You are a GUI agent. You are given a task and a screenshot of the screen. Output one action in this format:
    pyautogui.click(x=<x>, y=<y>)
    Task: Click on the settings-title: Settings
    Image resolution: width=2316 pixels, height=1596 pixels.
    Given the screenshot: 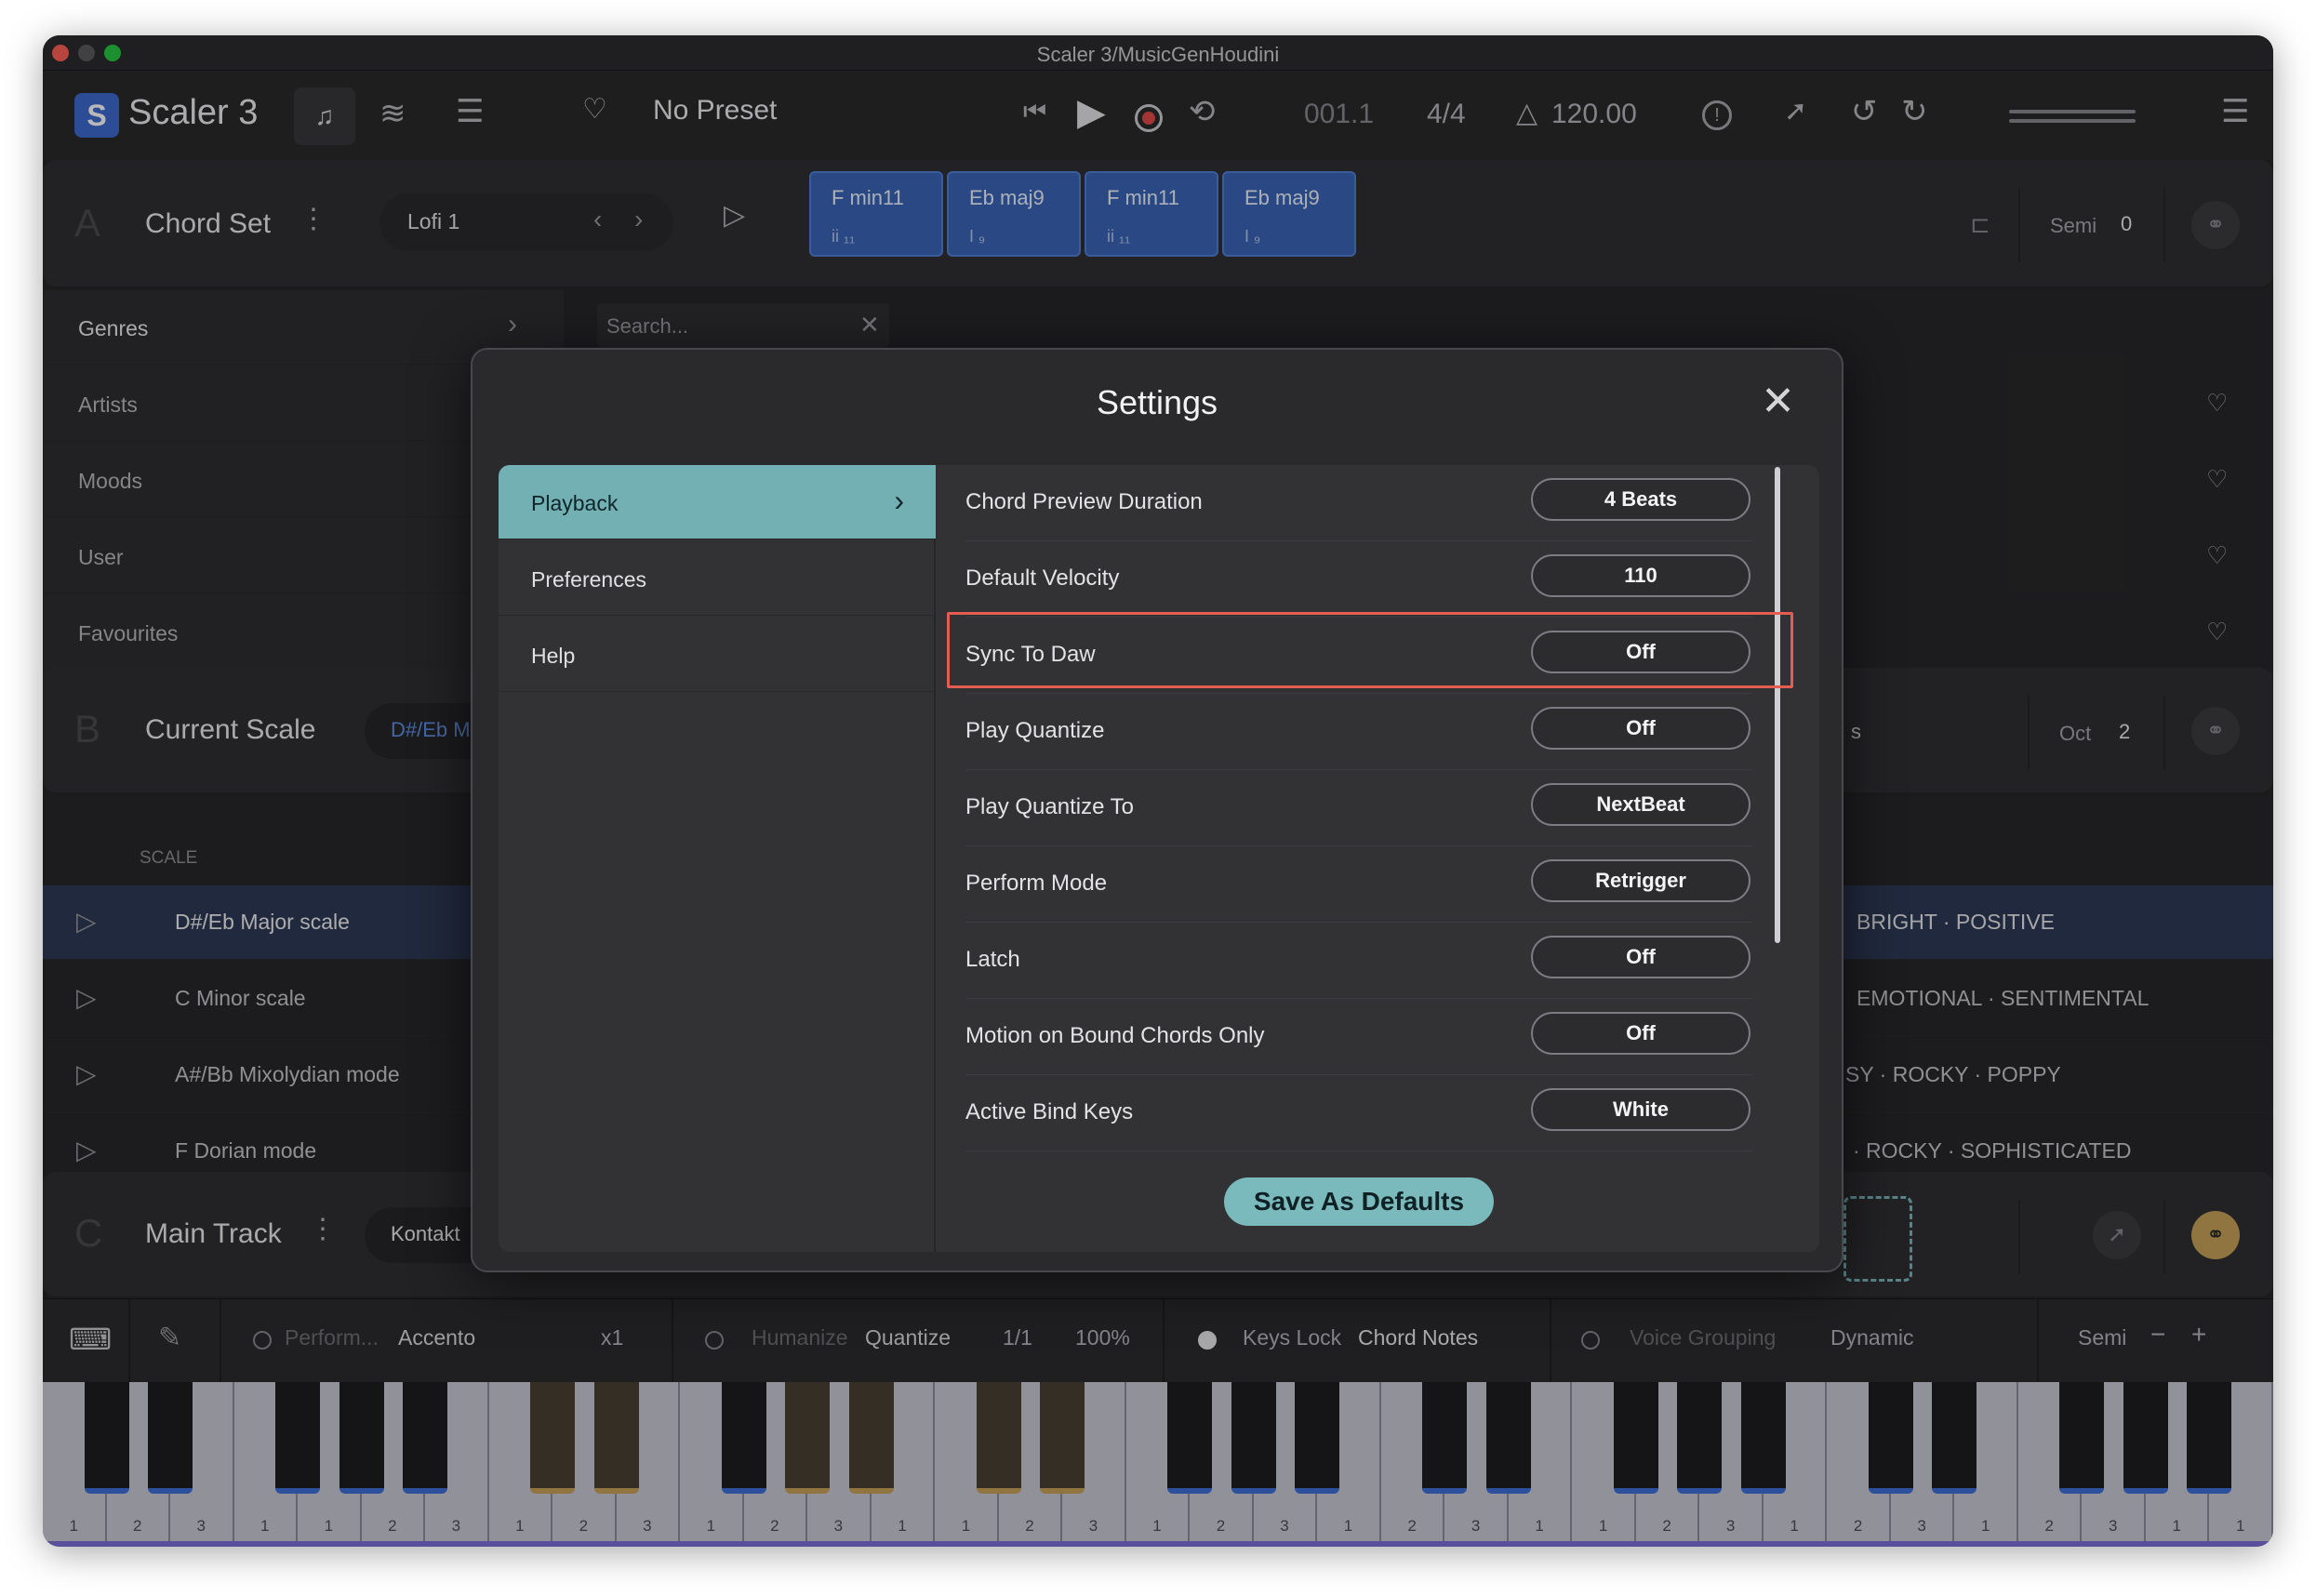 What is the action you would take?
    pyautogui.click(x=1157, y=402)
    